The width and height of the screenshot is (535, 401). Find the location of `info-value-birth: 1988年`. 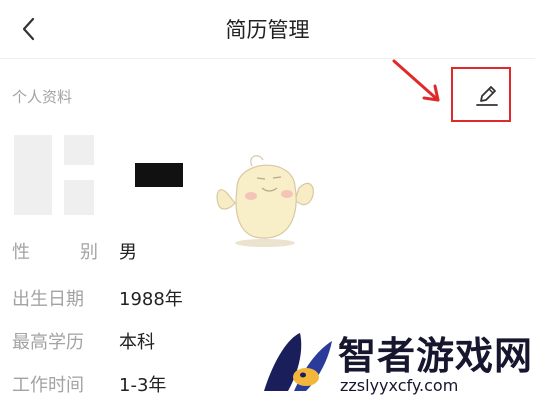

info-value-birth: 1988年 is located at coordinates (151, 299).